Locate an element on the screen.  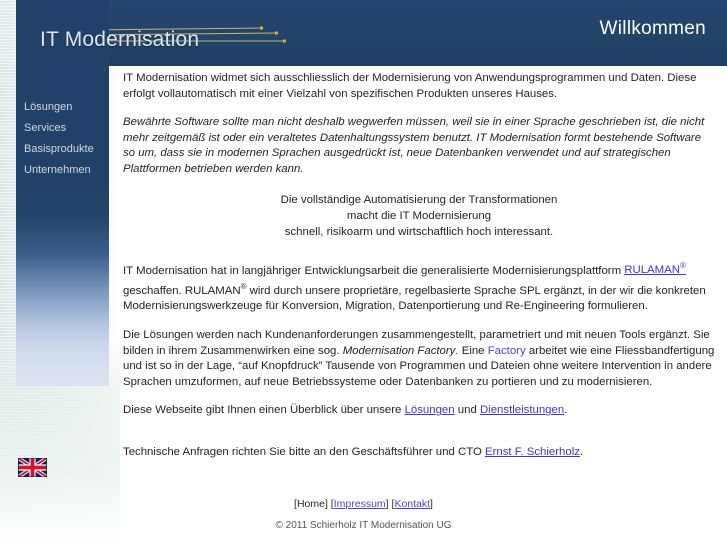
link-rulaman: RULAMAN® is located at coordinates (655, 269).